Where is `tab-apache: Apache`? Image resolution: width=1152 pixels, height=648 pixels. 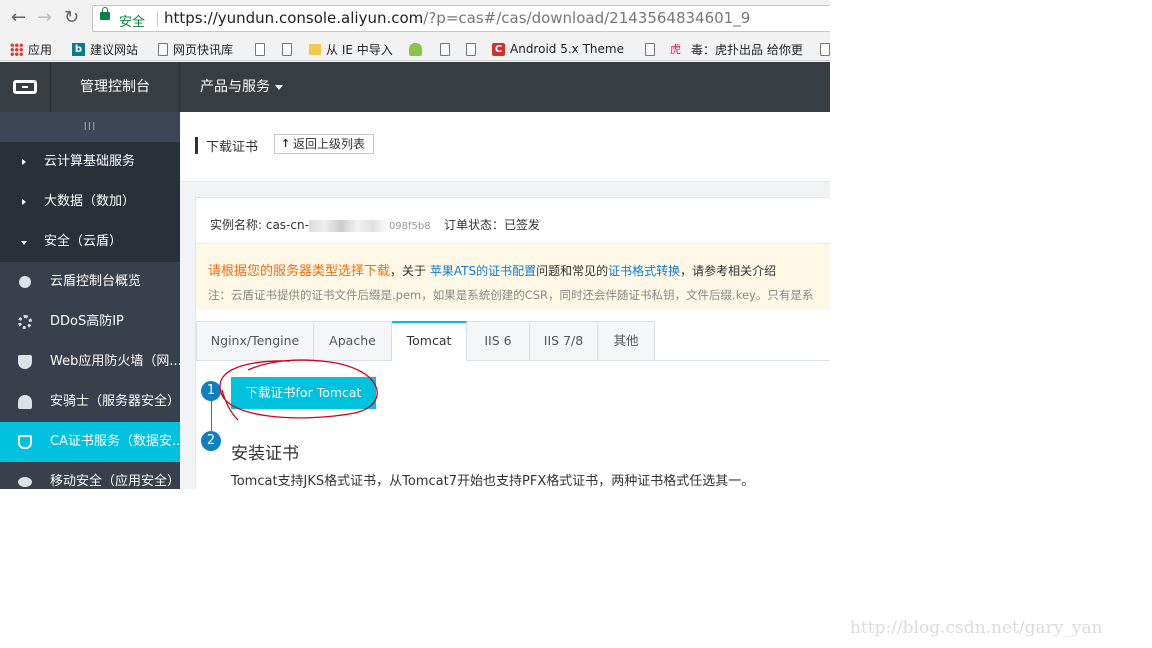
tab-apache: Apache is located at coordinates (353, 341).